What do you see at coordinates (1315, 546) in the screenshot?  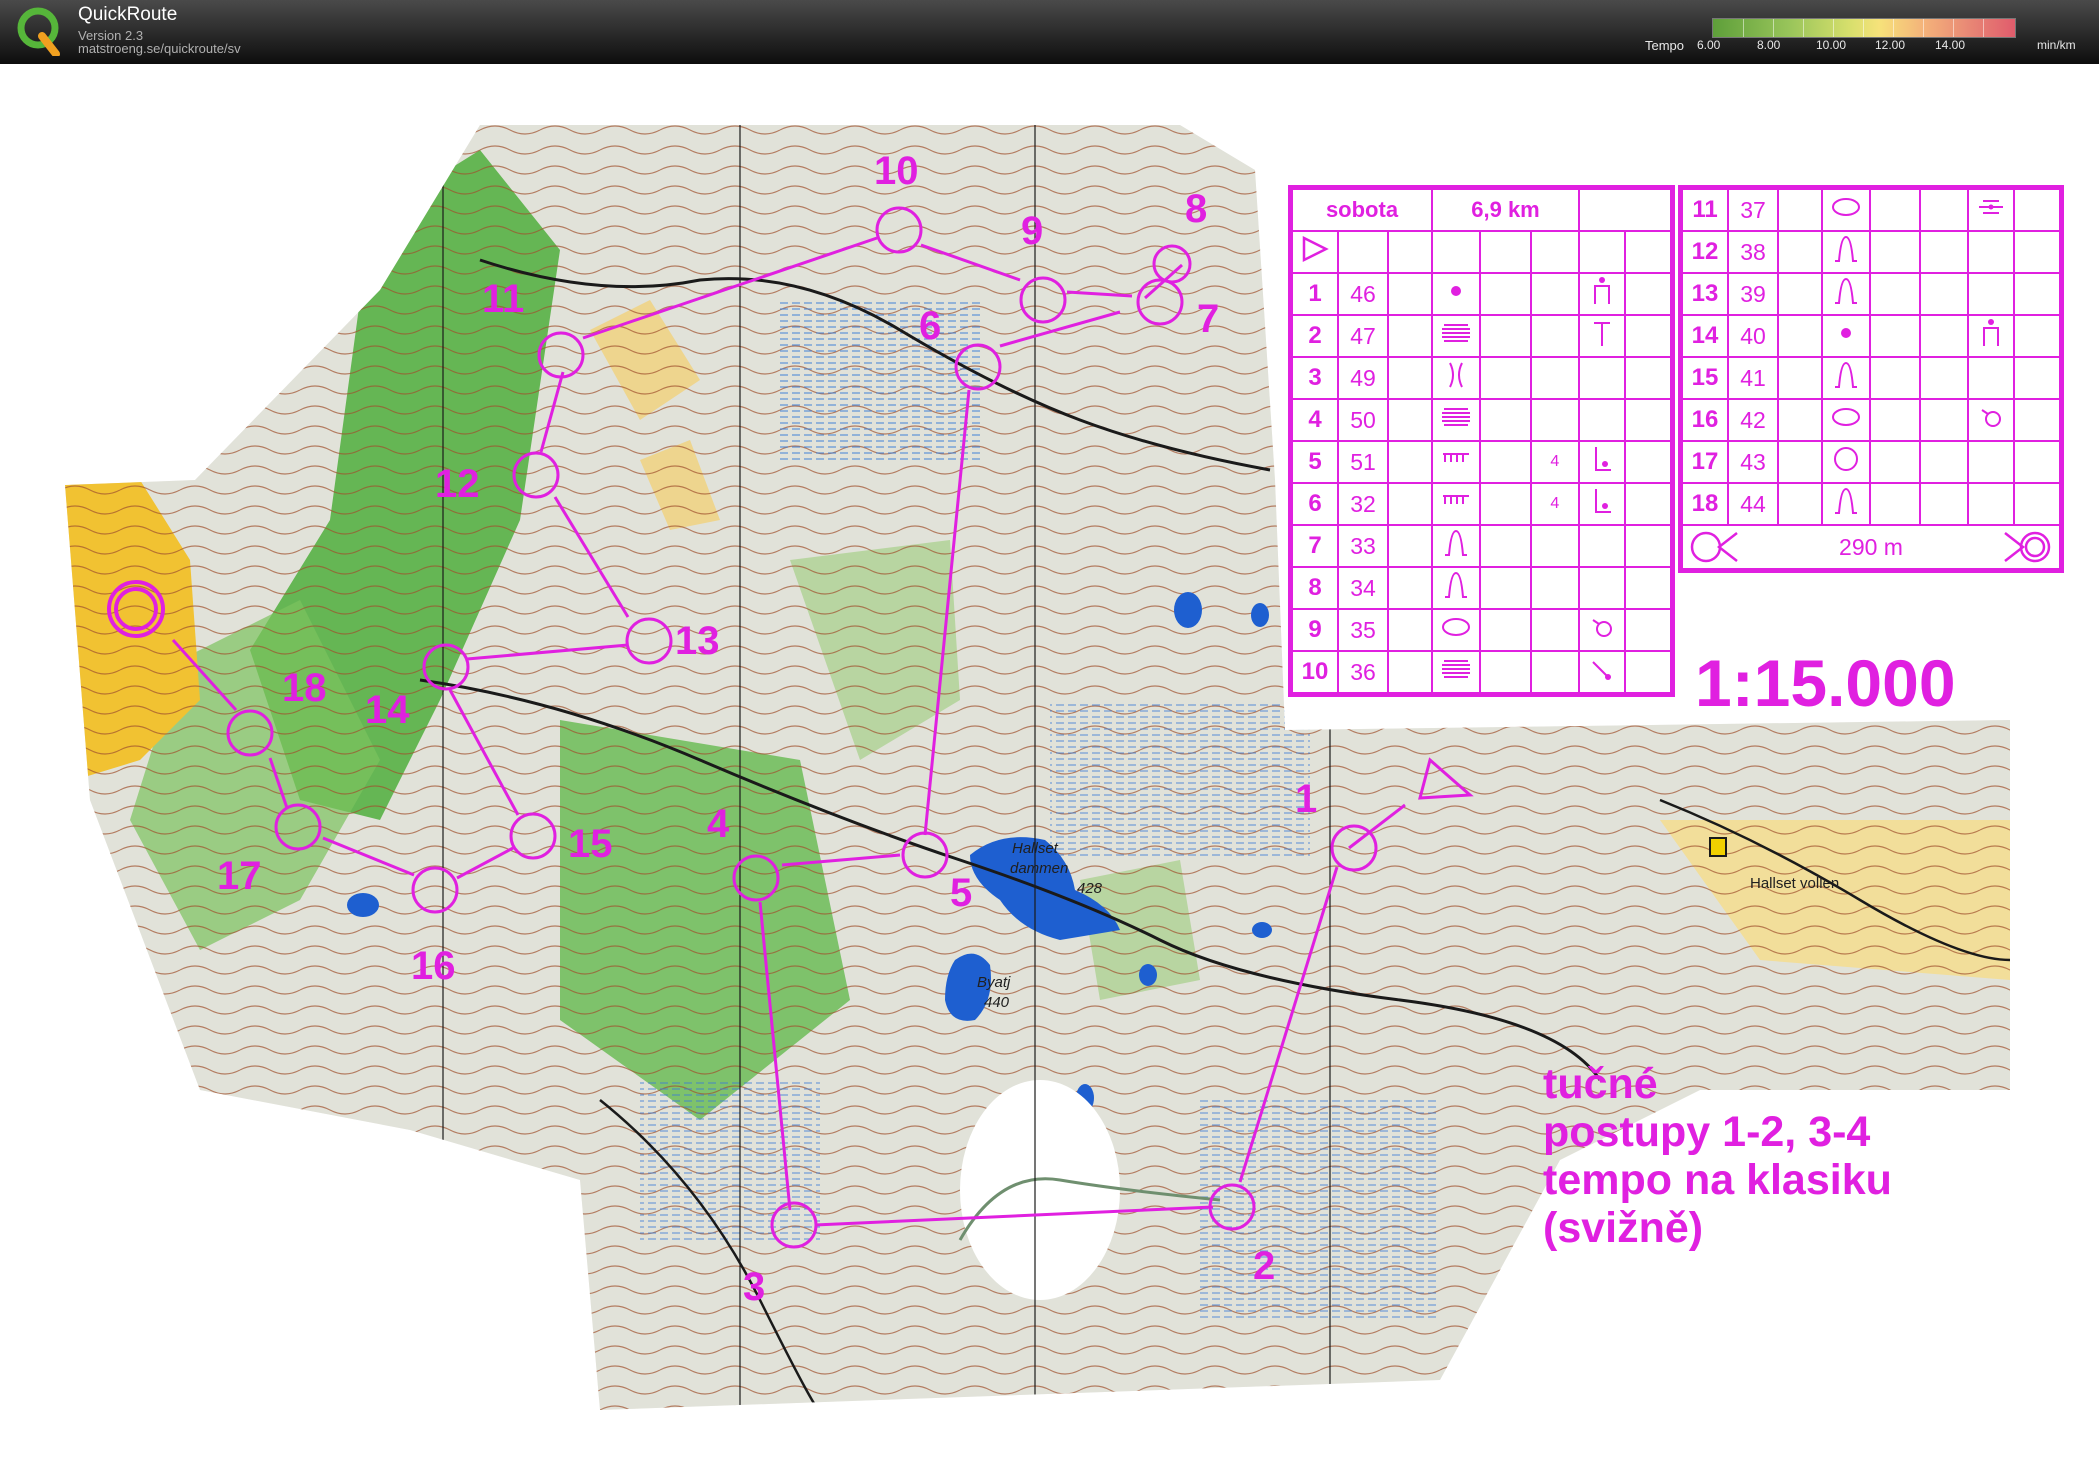 I see `control-sequence: 7` at bounding box center [1315, 546].